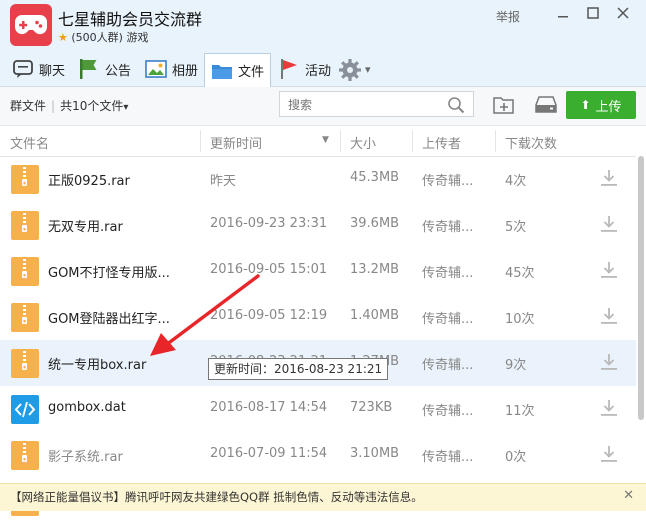 This screenshot has width=646, height=524. What do you see at coordinates (52, 71) in the screenshot?
I see `tab-chat-label: 聊天` at bounding box center [52, 71].